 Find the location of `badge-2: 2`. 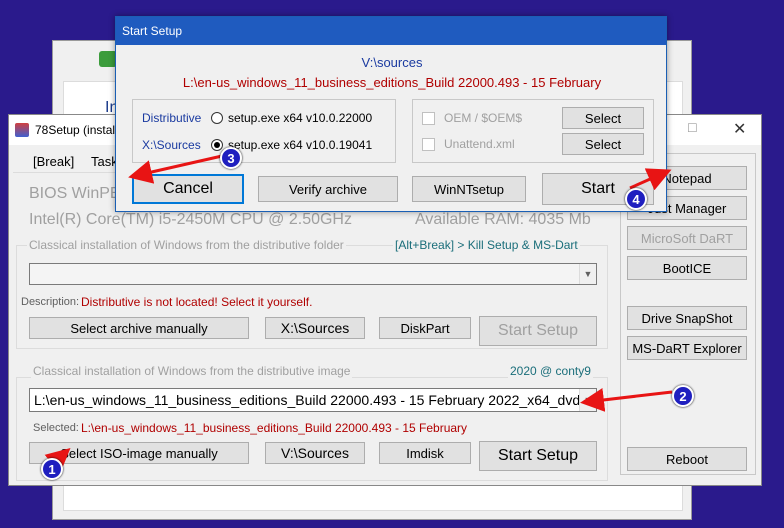

badge-2: 2 is located at coordinates (683, 396).